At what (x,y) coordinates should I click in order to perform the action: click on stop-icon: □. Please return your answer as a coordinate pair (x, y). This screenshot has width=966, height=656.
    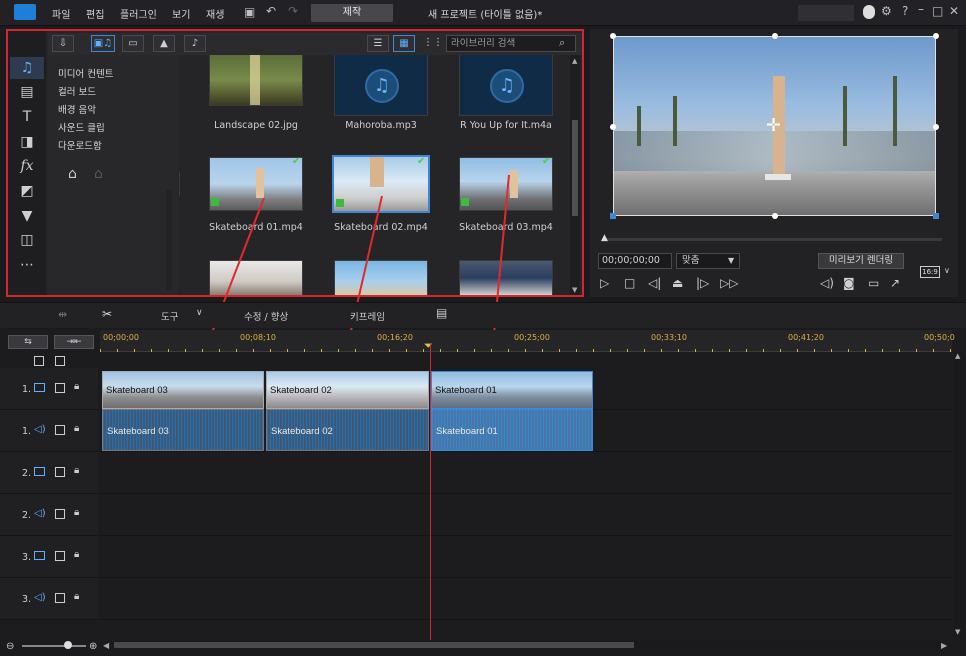
    Looking at the image, I should click on (629, 283).